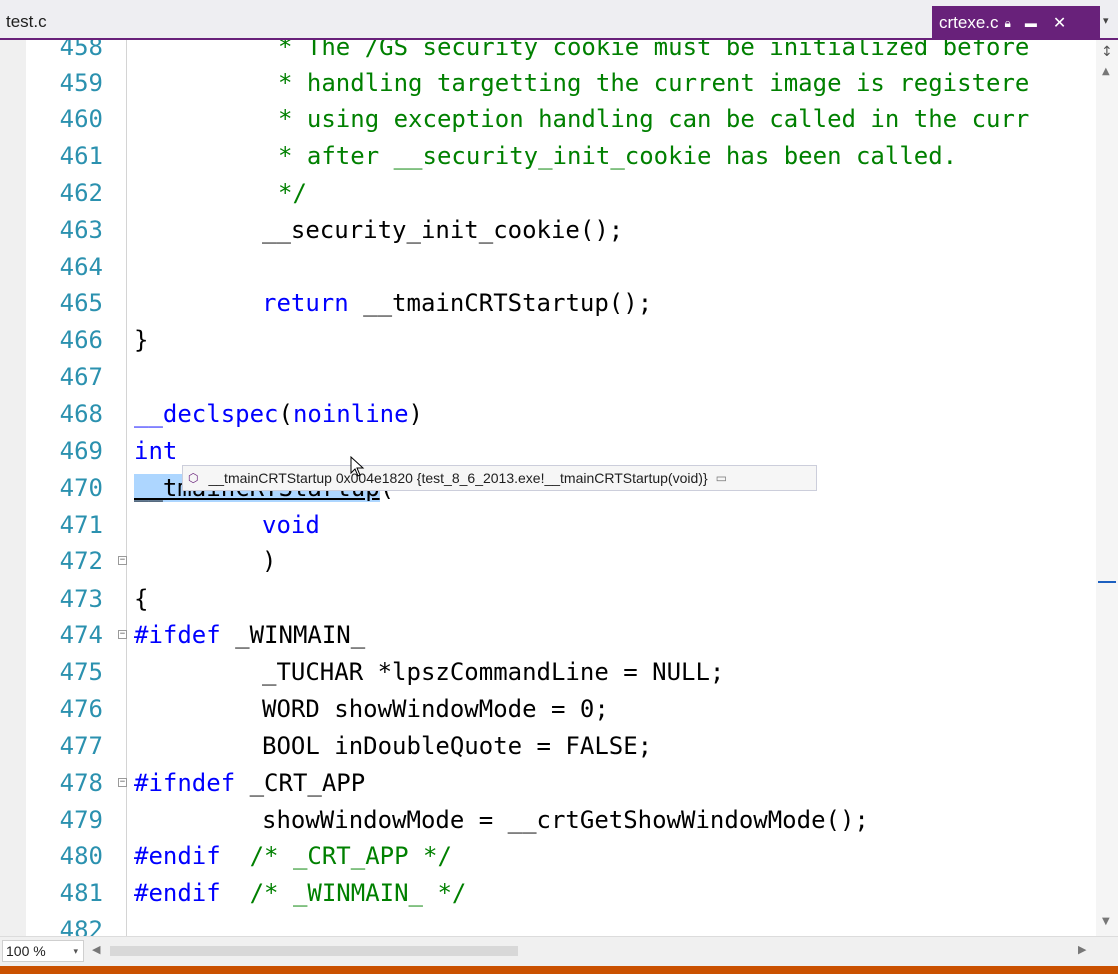 Image resolution: width=1118 pixels, height=974 pixels. I want to click on function-icon: ⬡, so click(193, 478).